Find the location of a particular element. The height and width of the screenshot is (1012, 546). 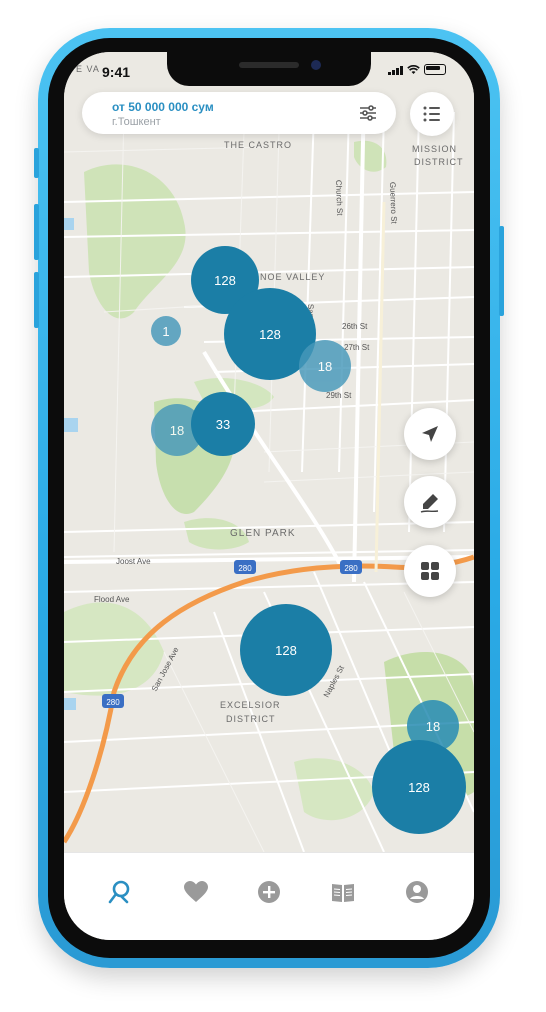

status-icons is located at coordinates (417, 69).